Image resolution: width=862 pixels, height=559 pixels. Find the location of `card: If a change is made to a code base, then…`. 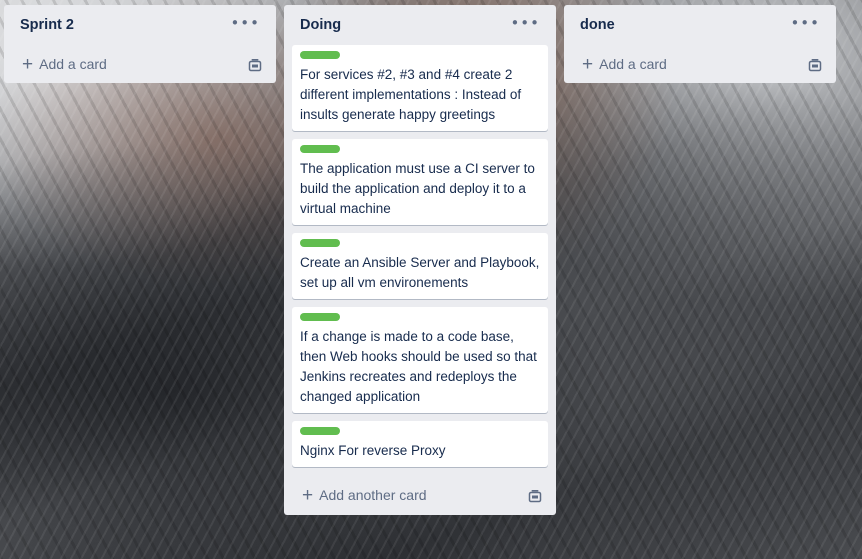

card: If a change is made to a code base, then… is located at coordinates (420, 360).